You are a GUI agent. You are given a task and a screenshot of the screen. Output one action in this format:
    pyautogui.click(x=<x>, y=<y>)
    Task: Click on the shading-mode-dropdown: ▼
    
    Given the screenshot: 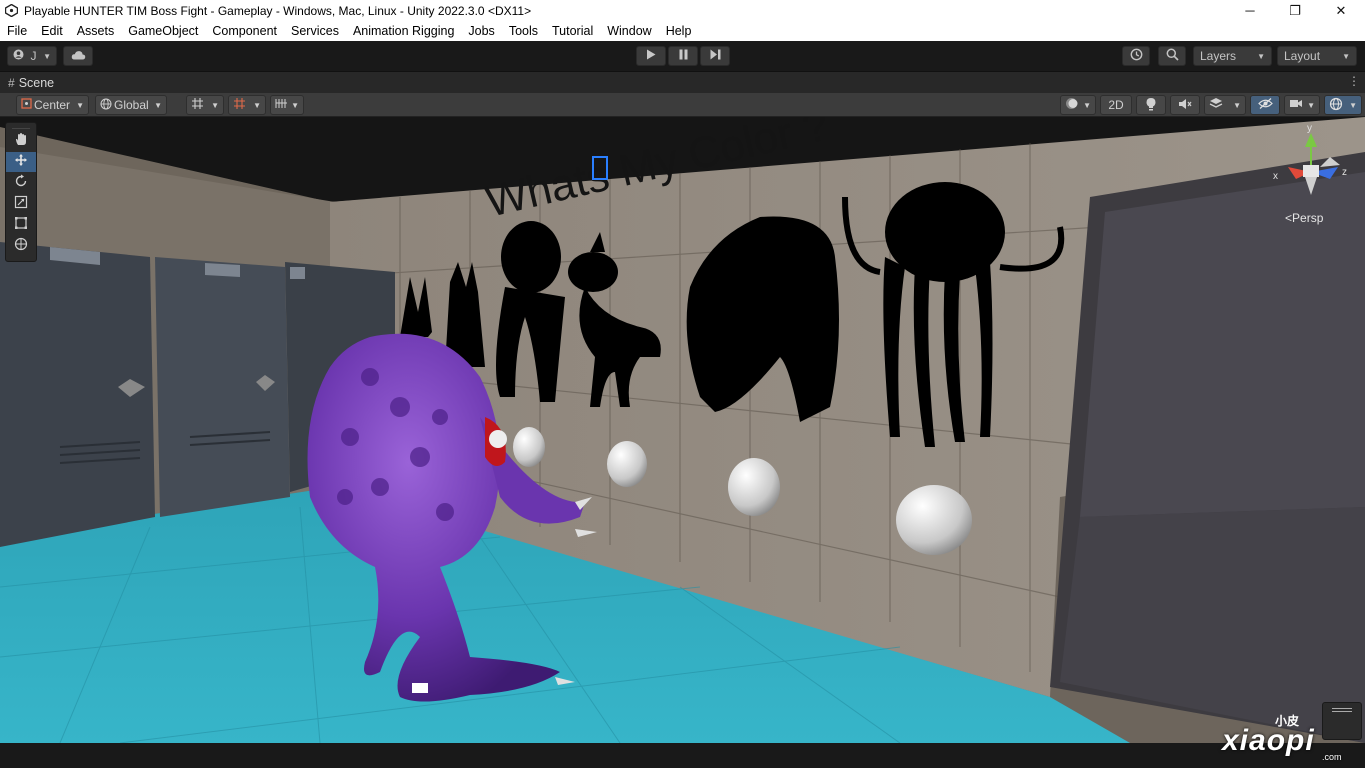 What is the action you would take?
    pyautogui.click(x=1078, y=105)
    